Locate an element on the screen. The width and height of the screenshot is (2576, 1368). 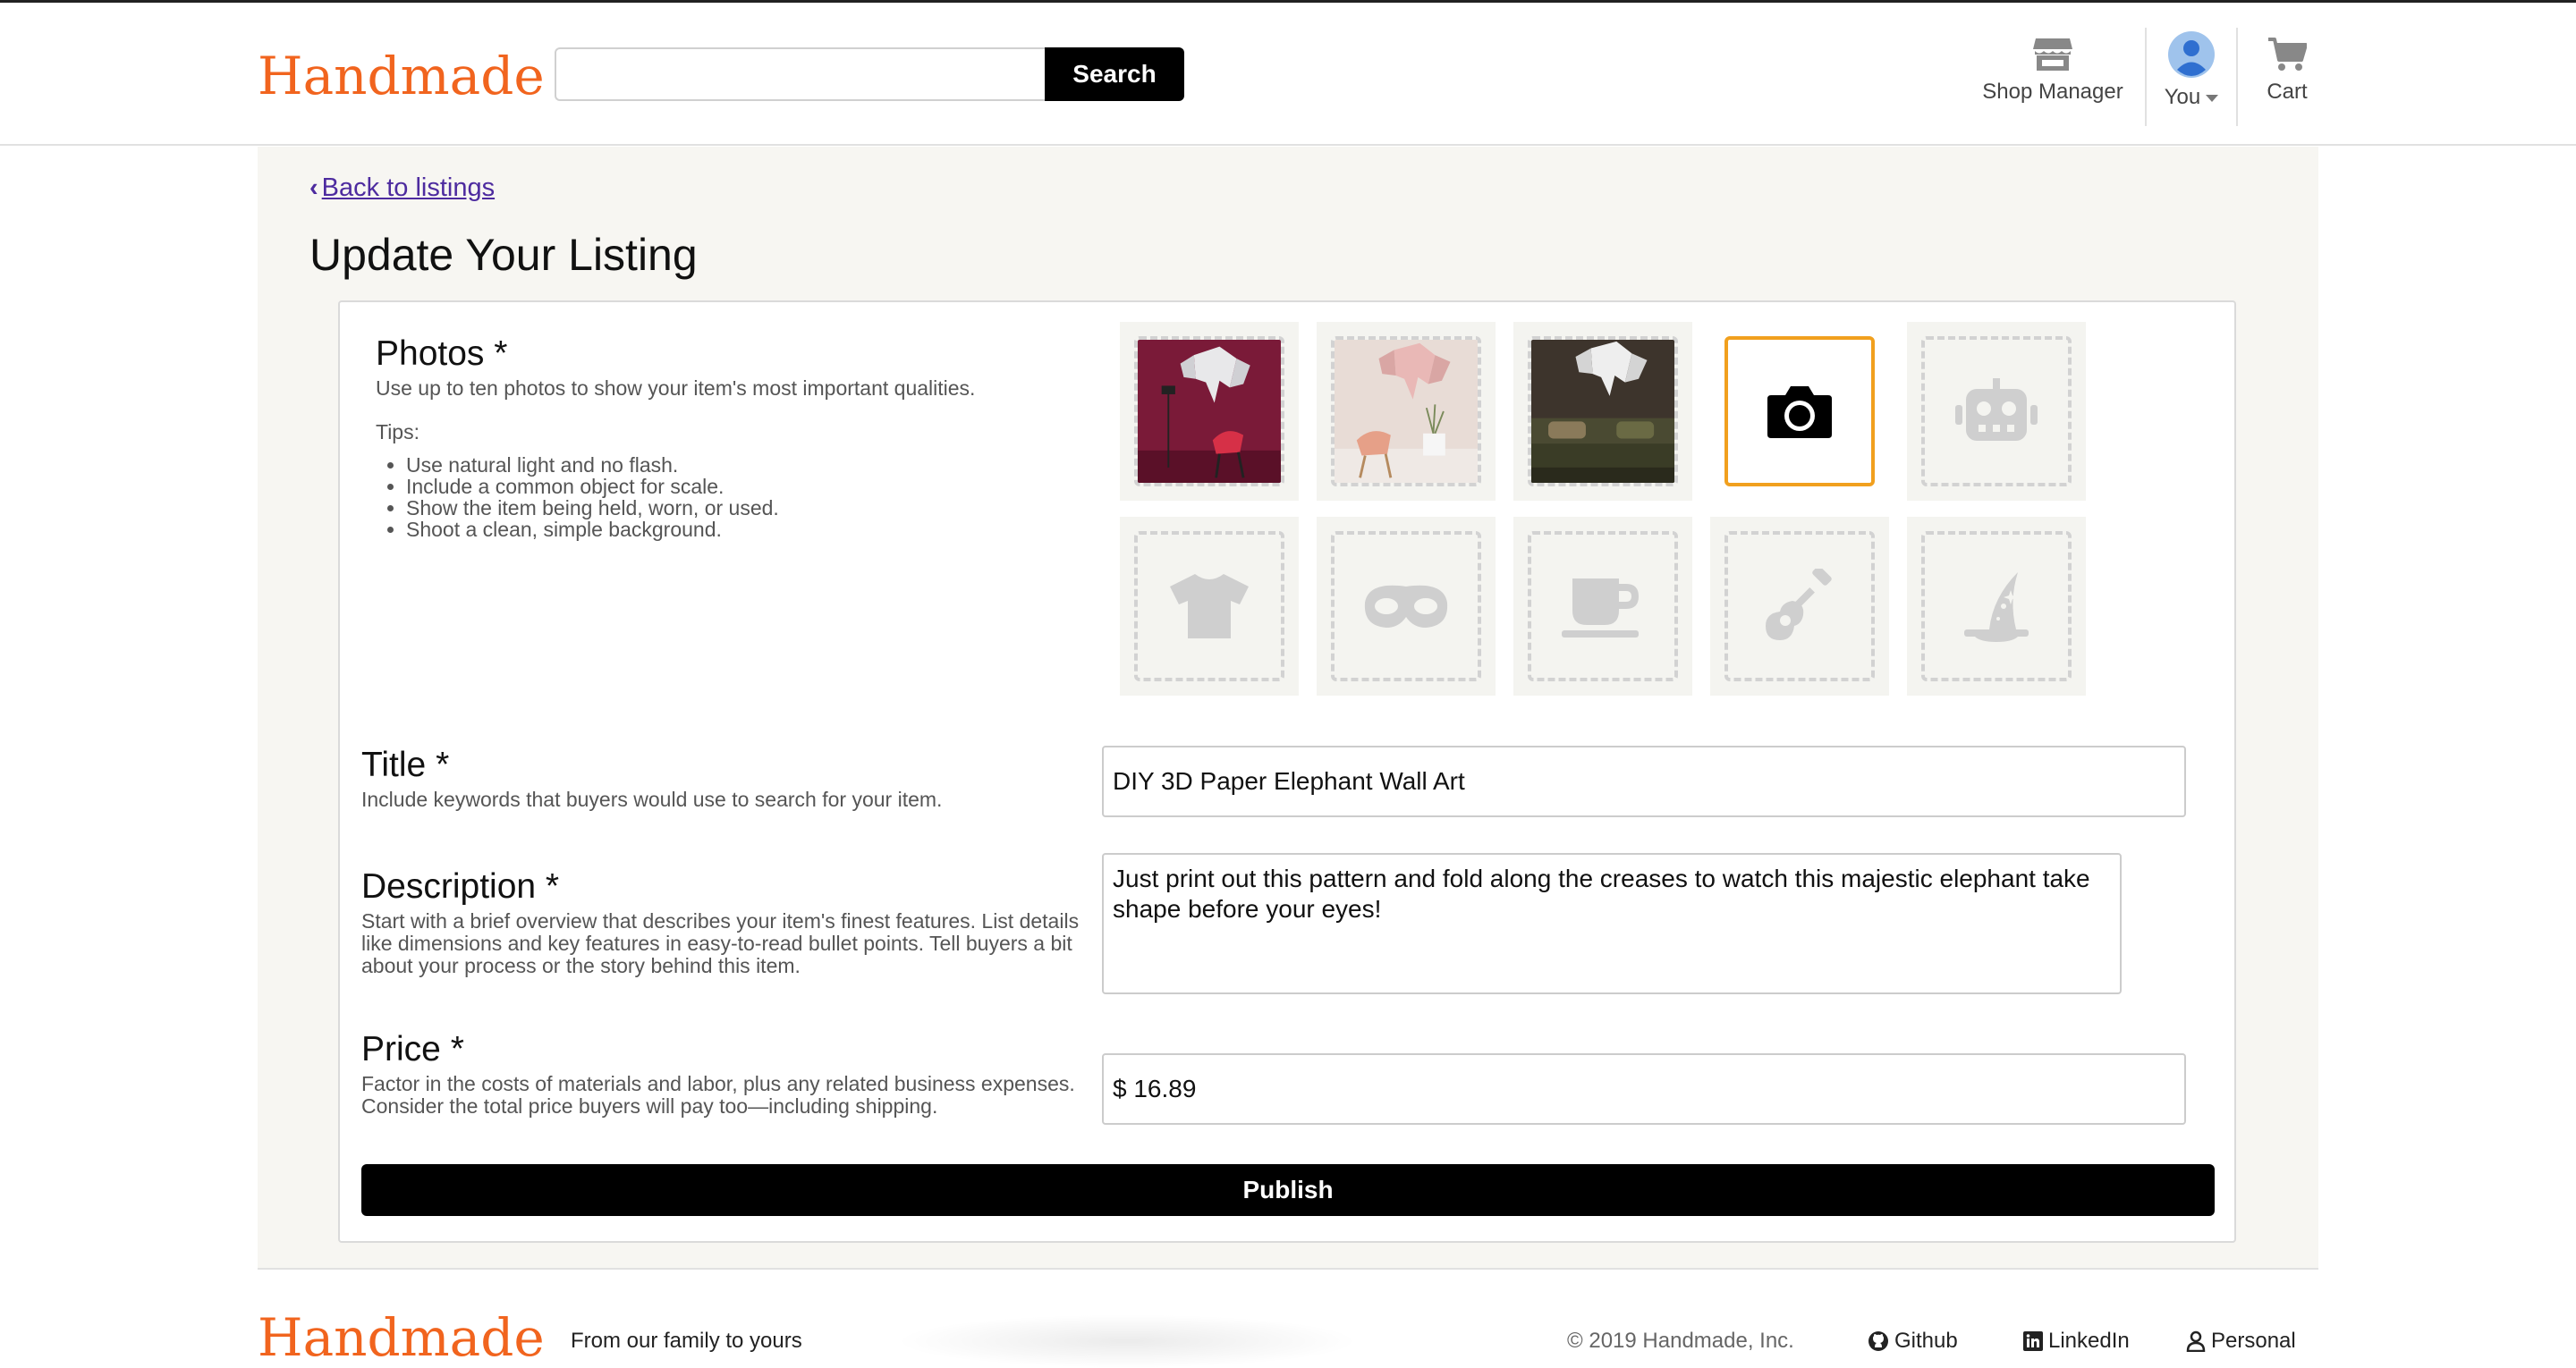
photos-title: Photos * is located at coordinates (442, 354).